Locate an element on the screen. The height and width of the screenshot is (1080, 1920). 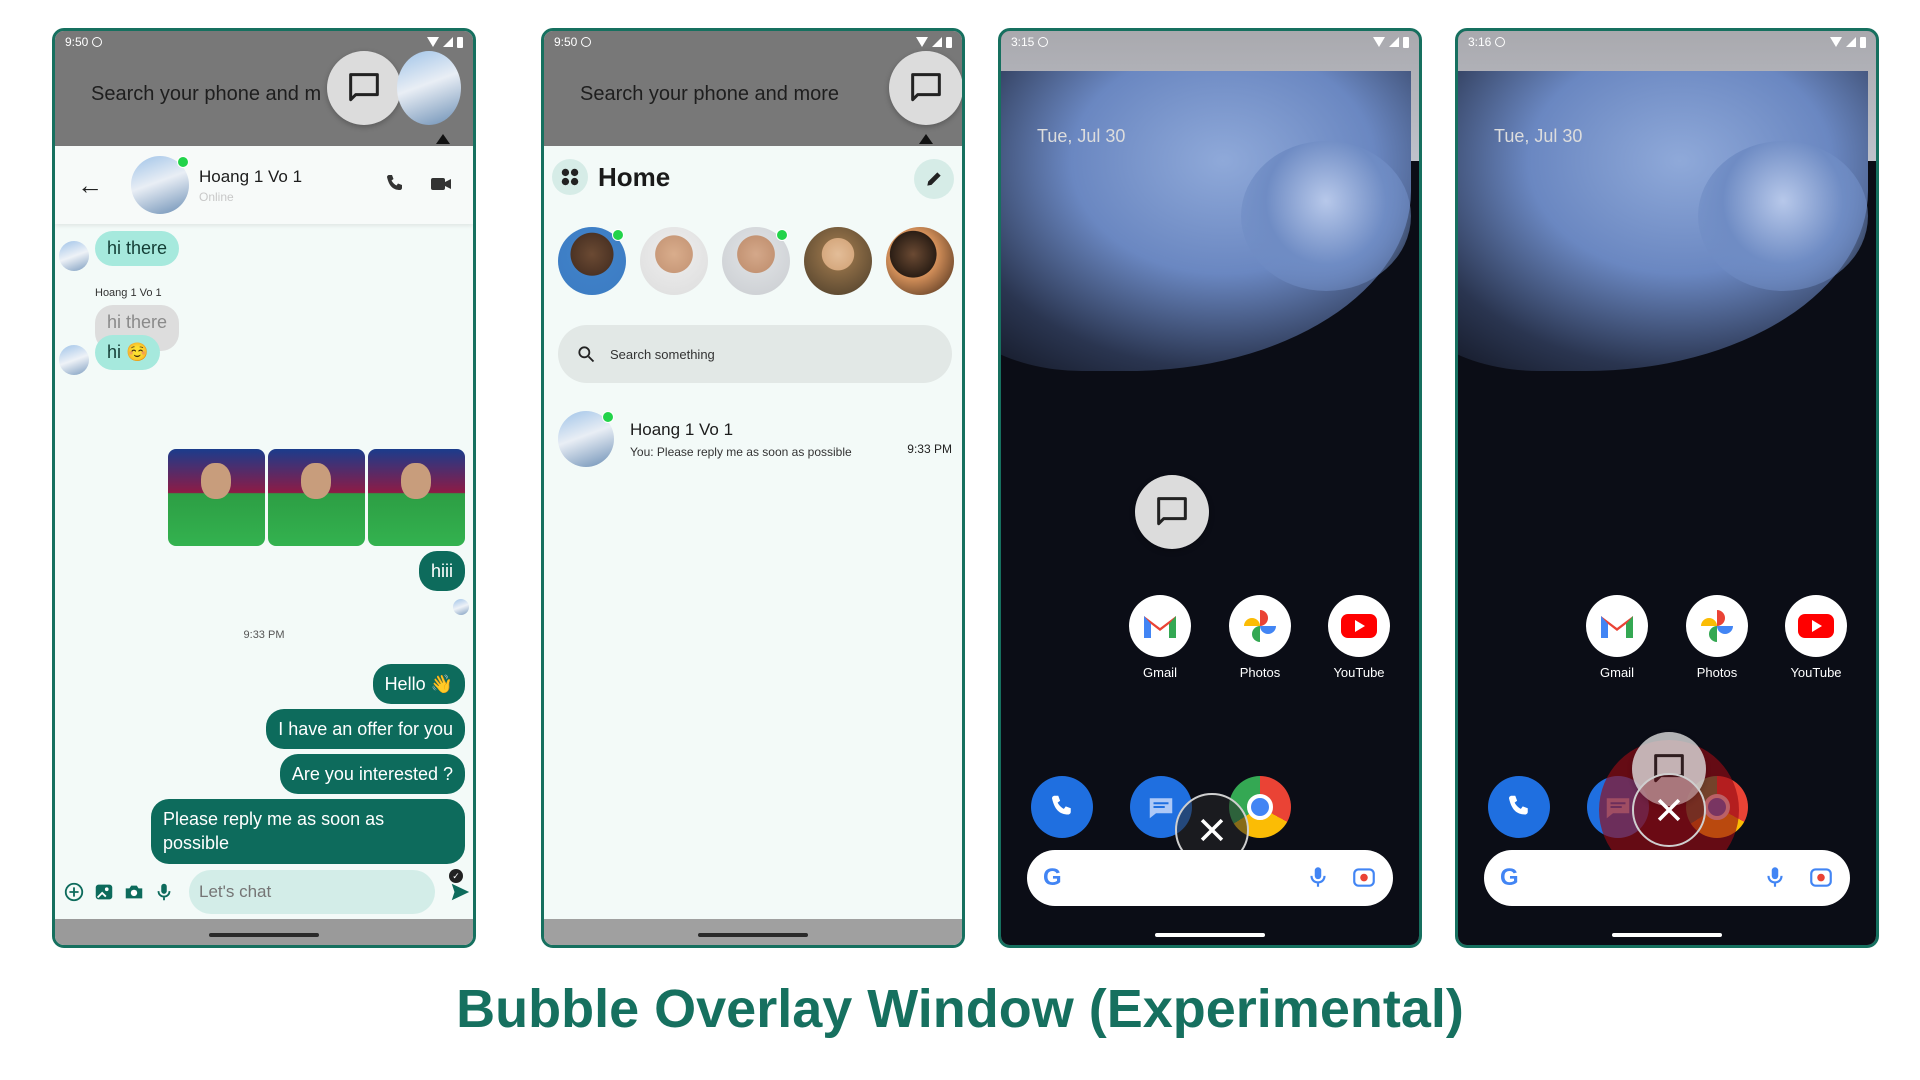
contact-avatar is located at coordinates (160, 185).